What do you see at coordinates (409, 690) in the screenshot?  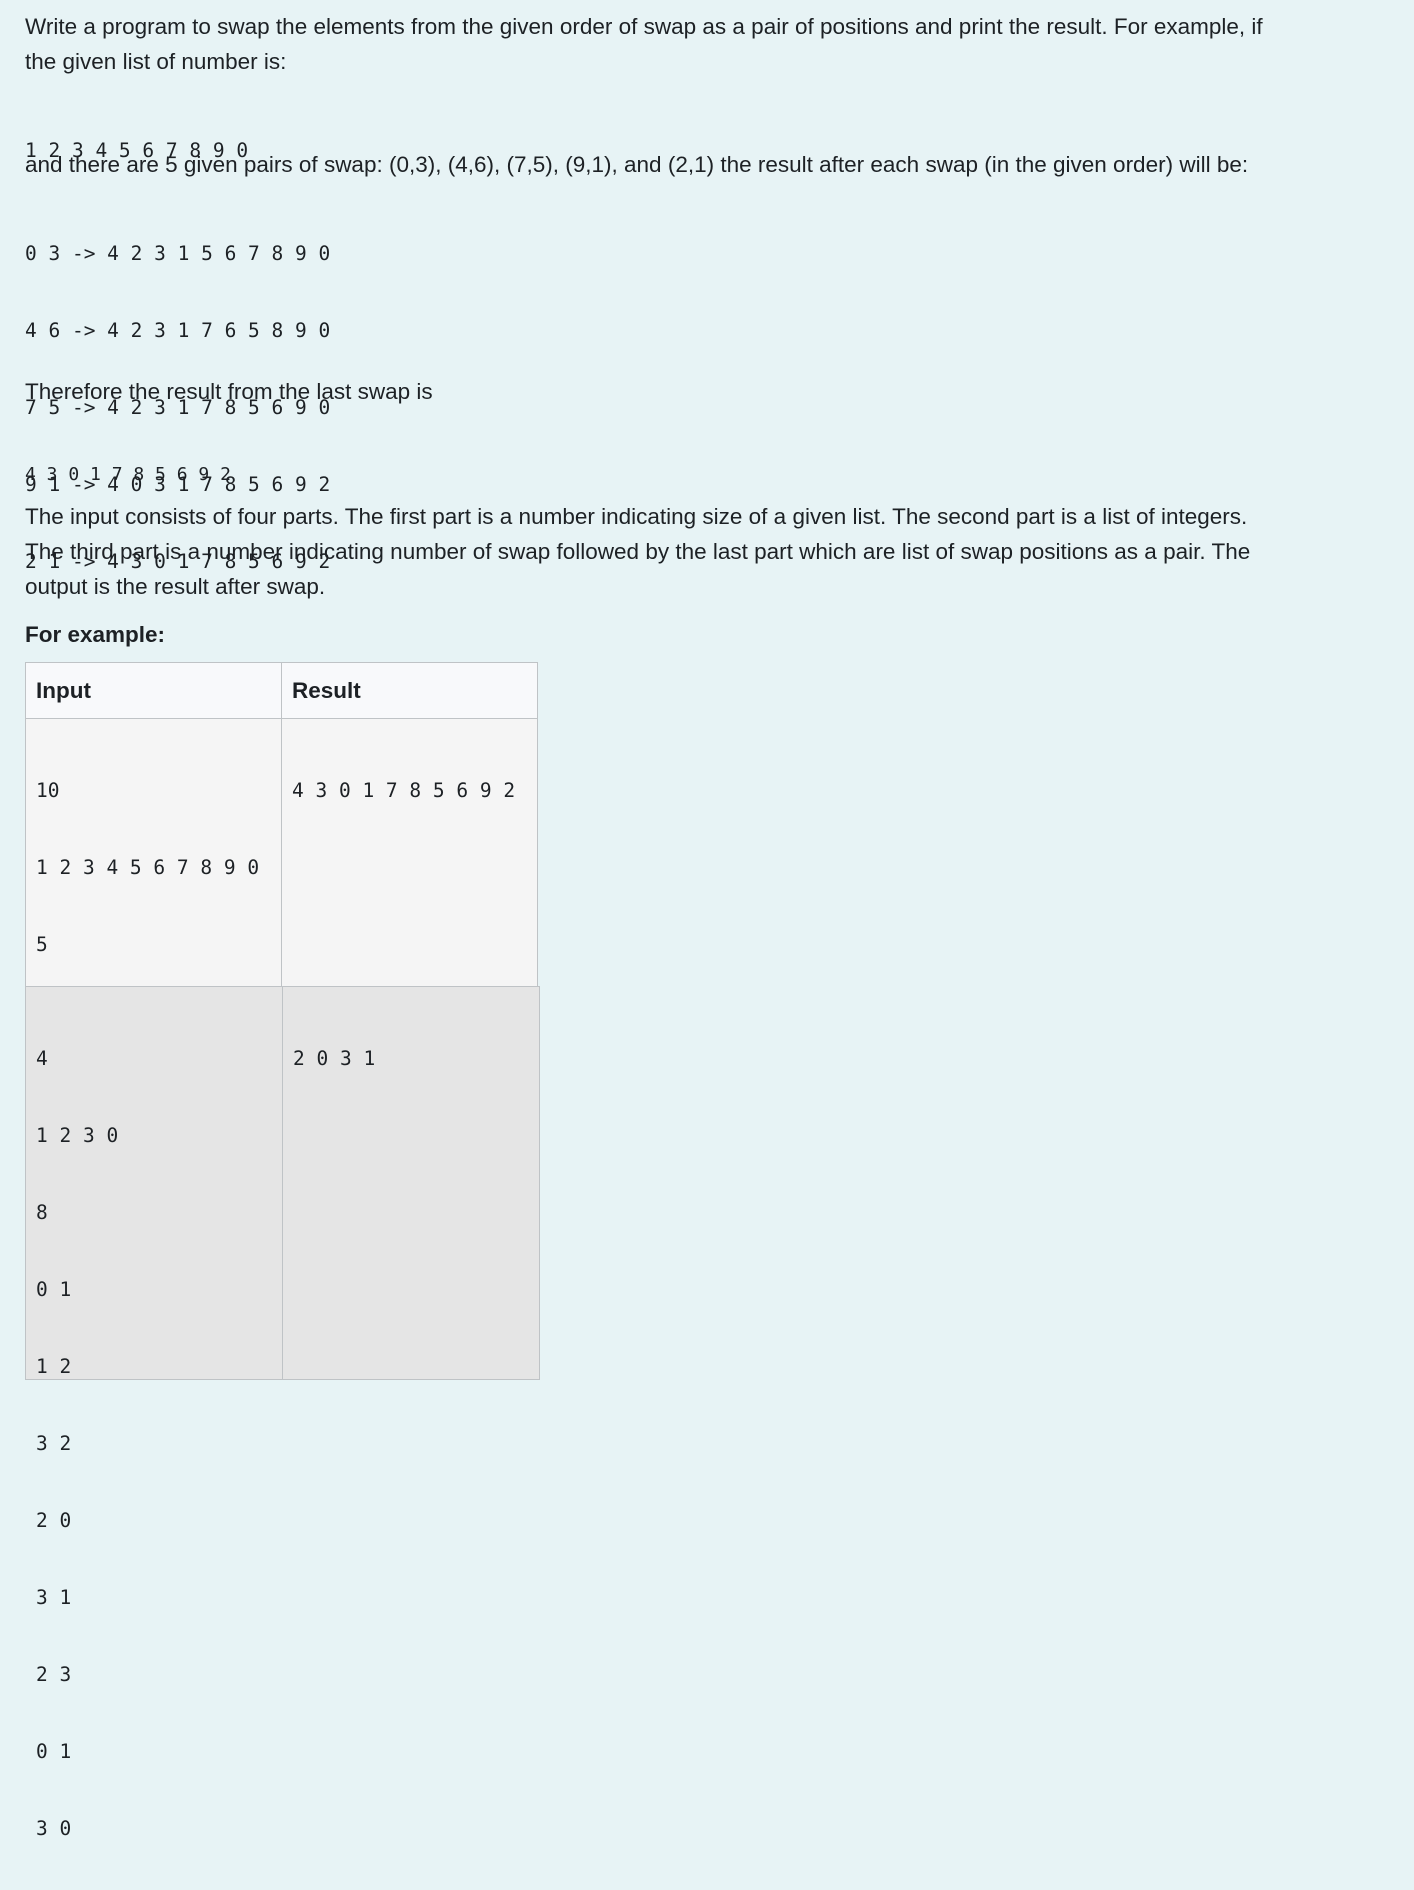 I see `header-result: Result` at bounding box center [409, 690].